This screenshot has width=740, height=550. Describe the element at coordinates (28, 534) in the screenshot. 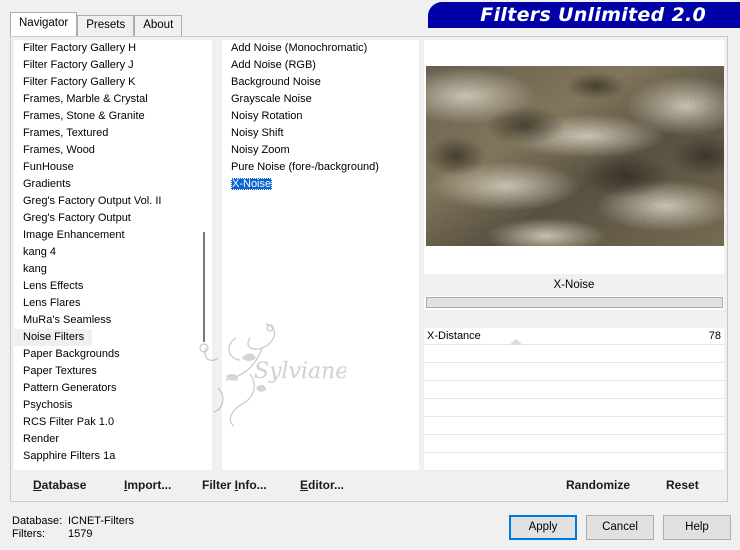

I see `filters-label: Filters:` at that location.